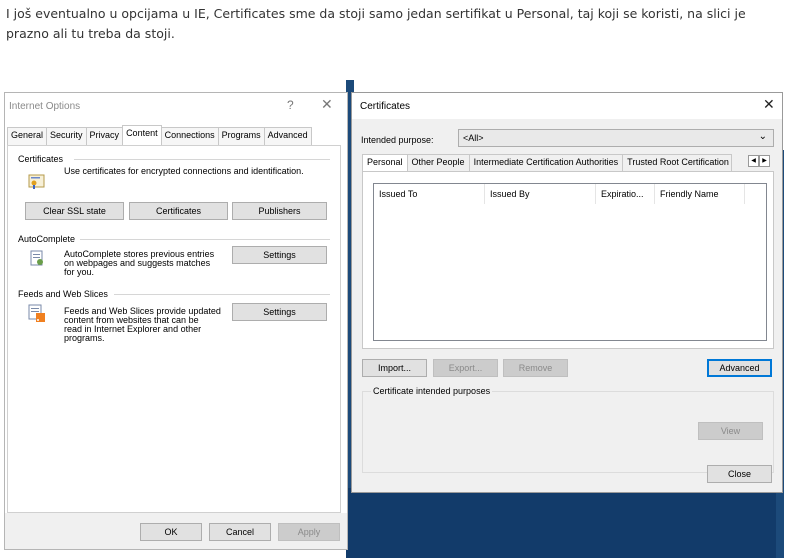 Image resolution: width=788 pixels, height=558 pixels. Describe the element at coordinates (677, 162) in the screenshot. I see `tab-trusted-root: Trusted Root Certification` at that location.